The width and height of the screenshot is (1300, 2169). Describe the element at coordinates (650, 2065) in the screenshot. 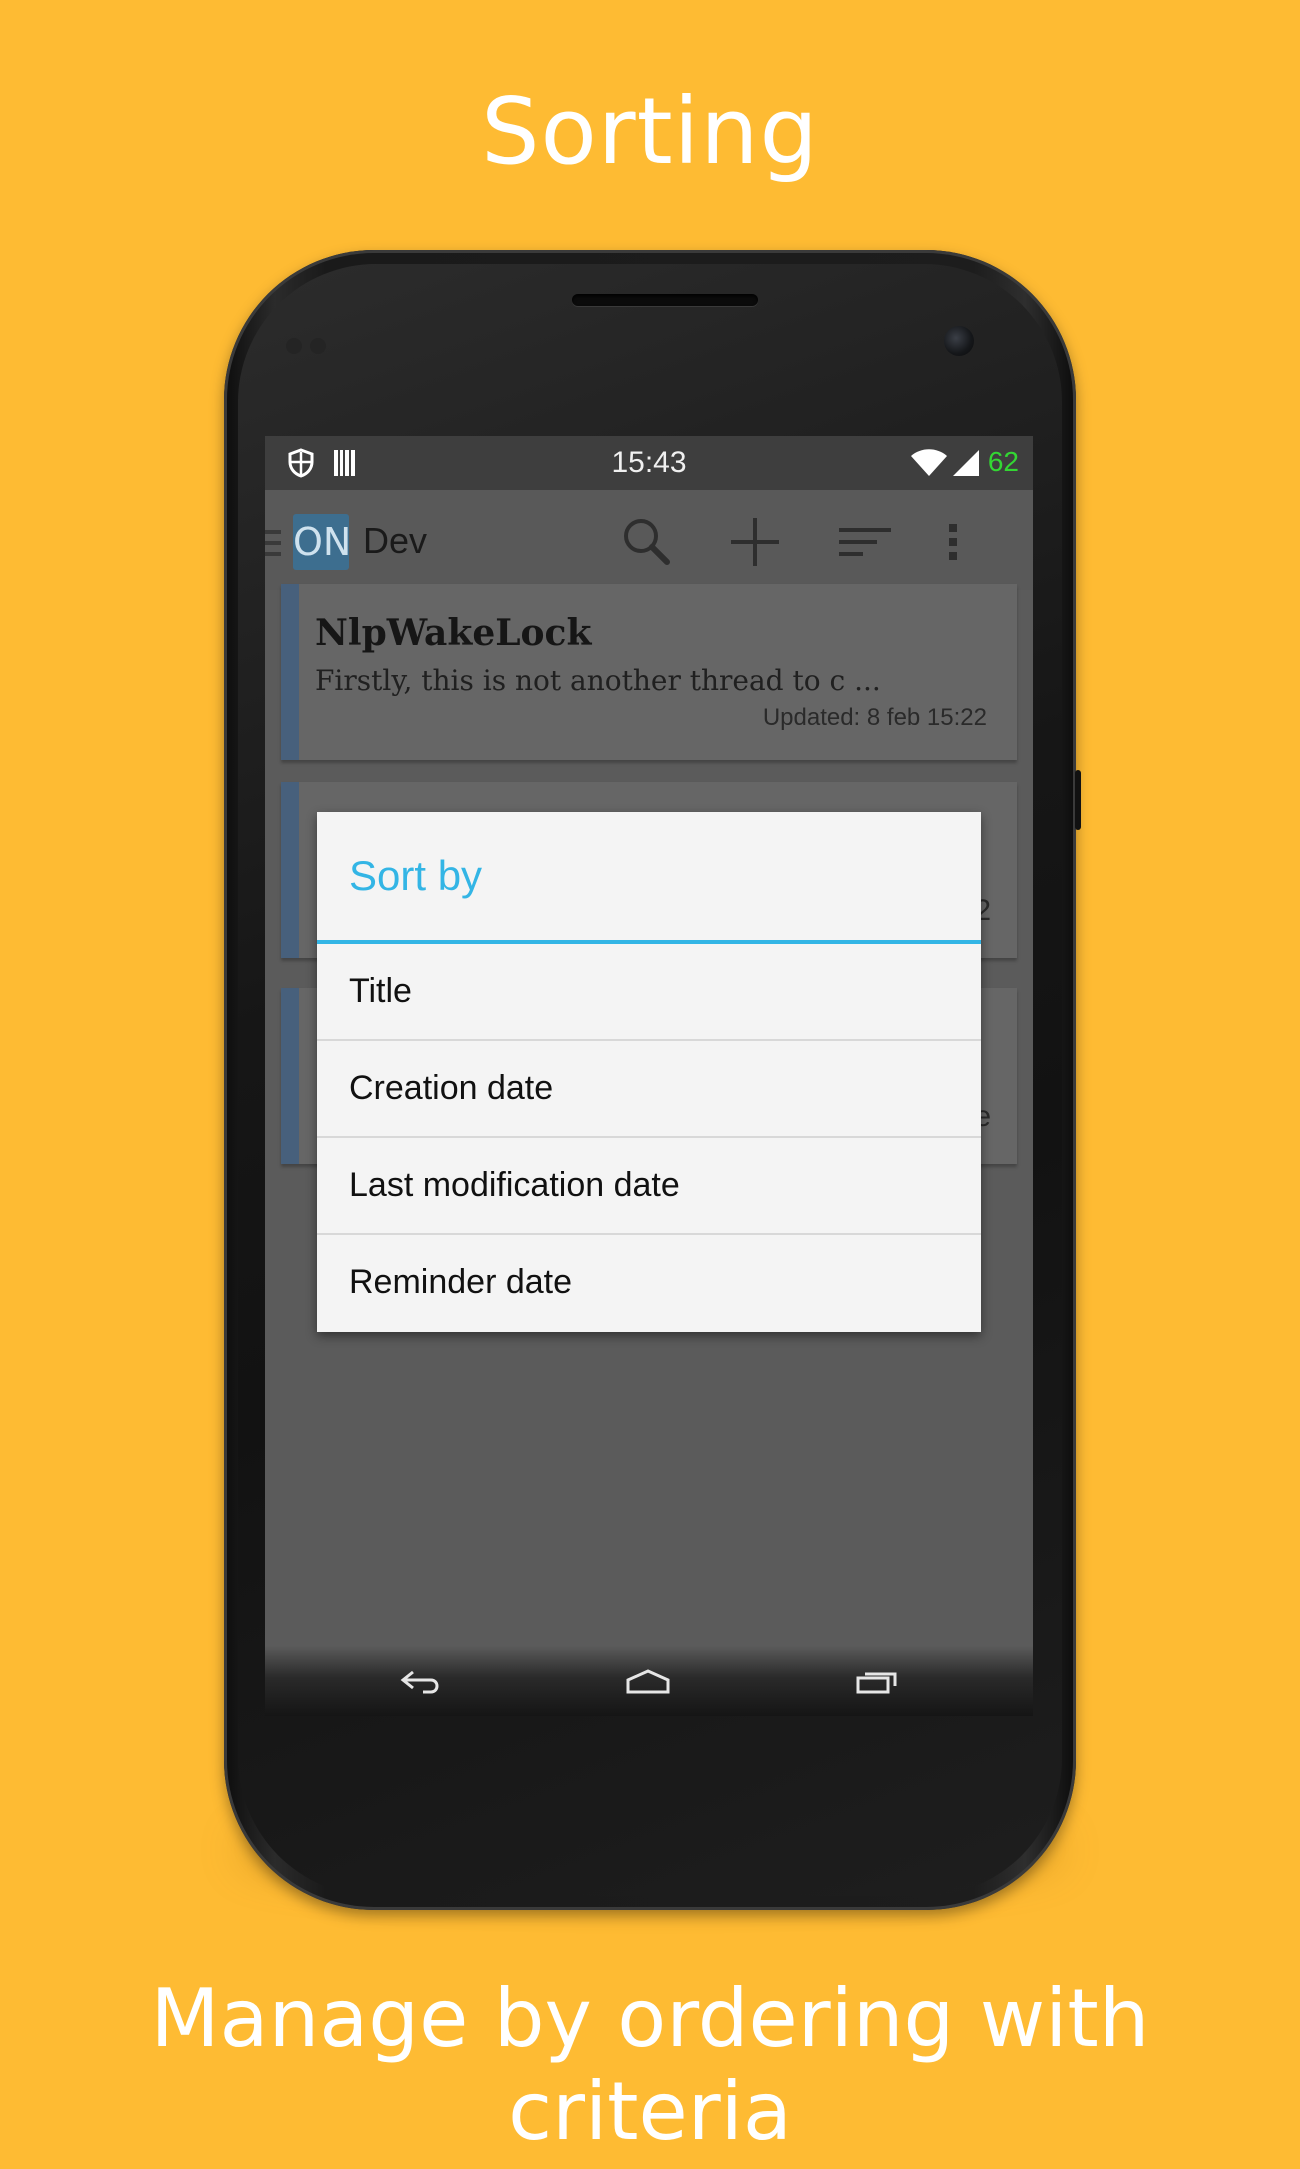

I see `headline-caption: Manage by ordering with criteria` at that location.